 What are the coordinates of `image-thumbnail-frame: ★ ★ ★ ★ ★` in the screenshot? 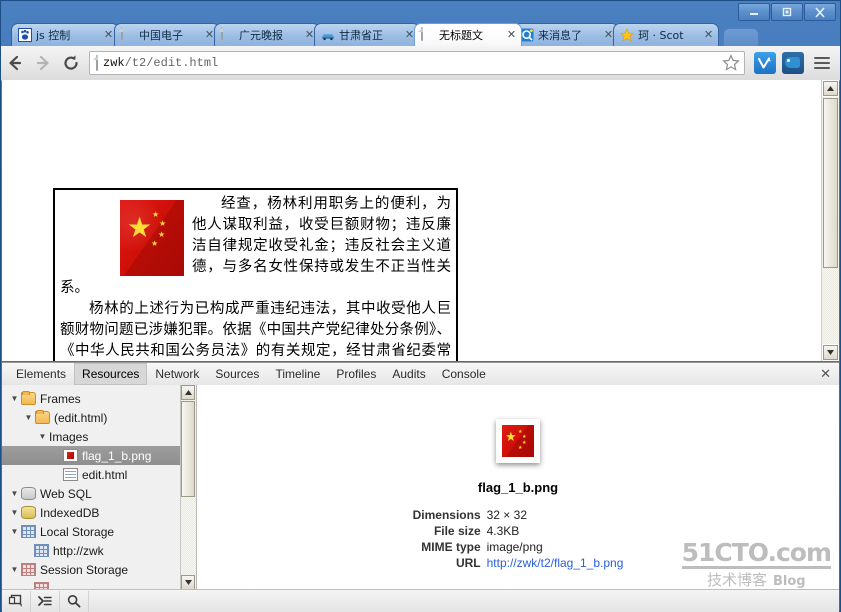 It's located at (518, 441).